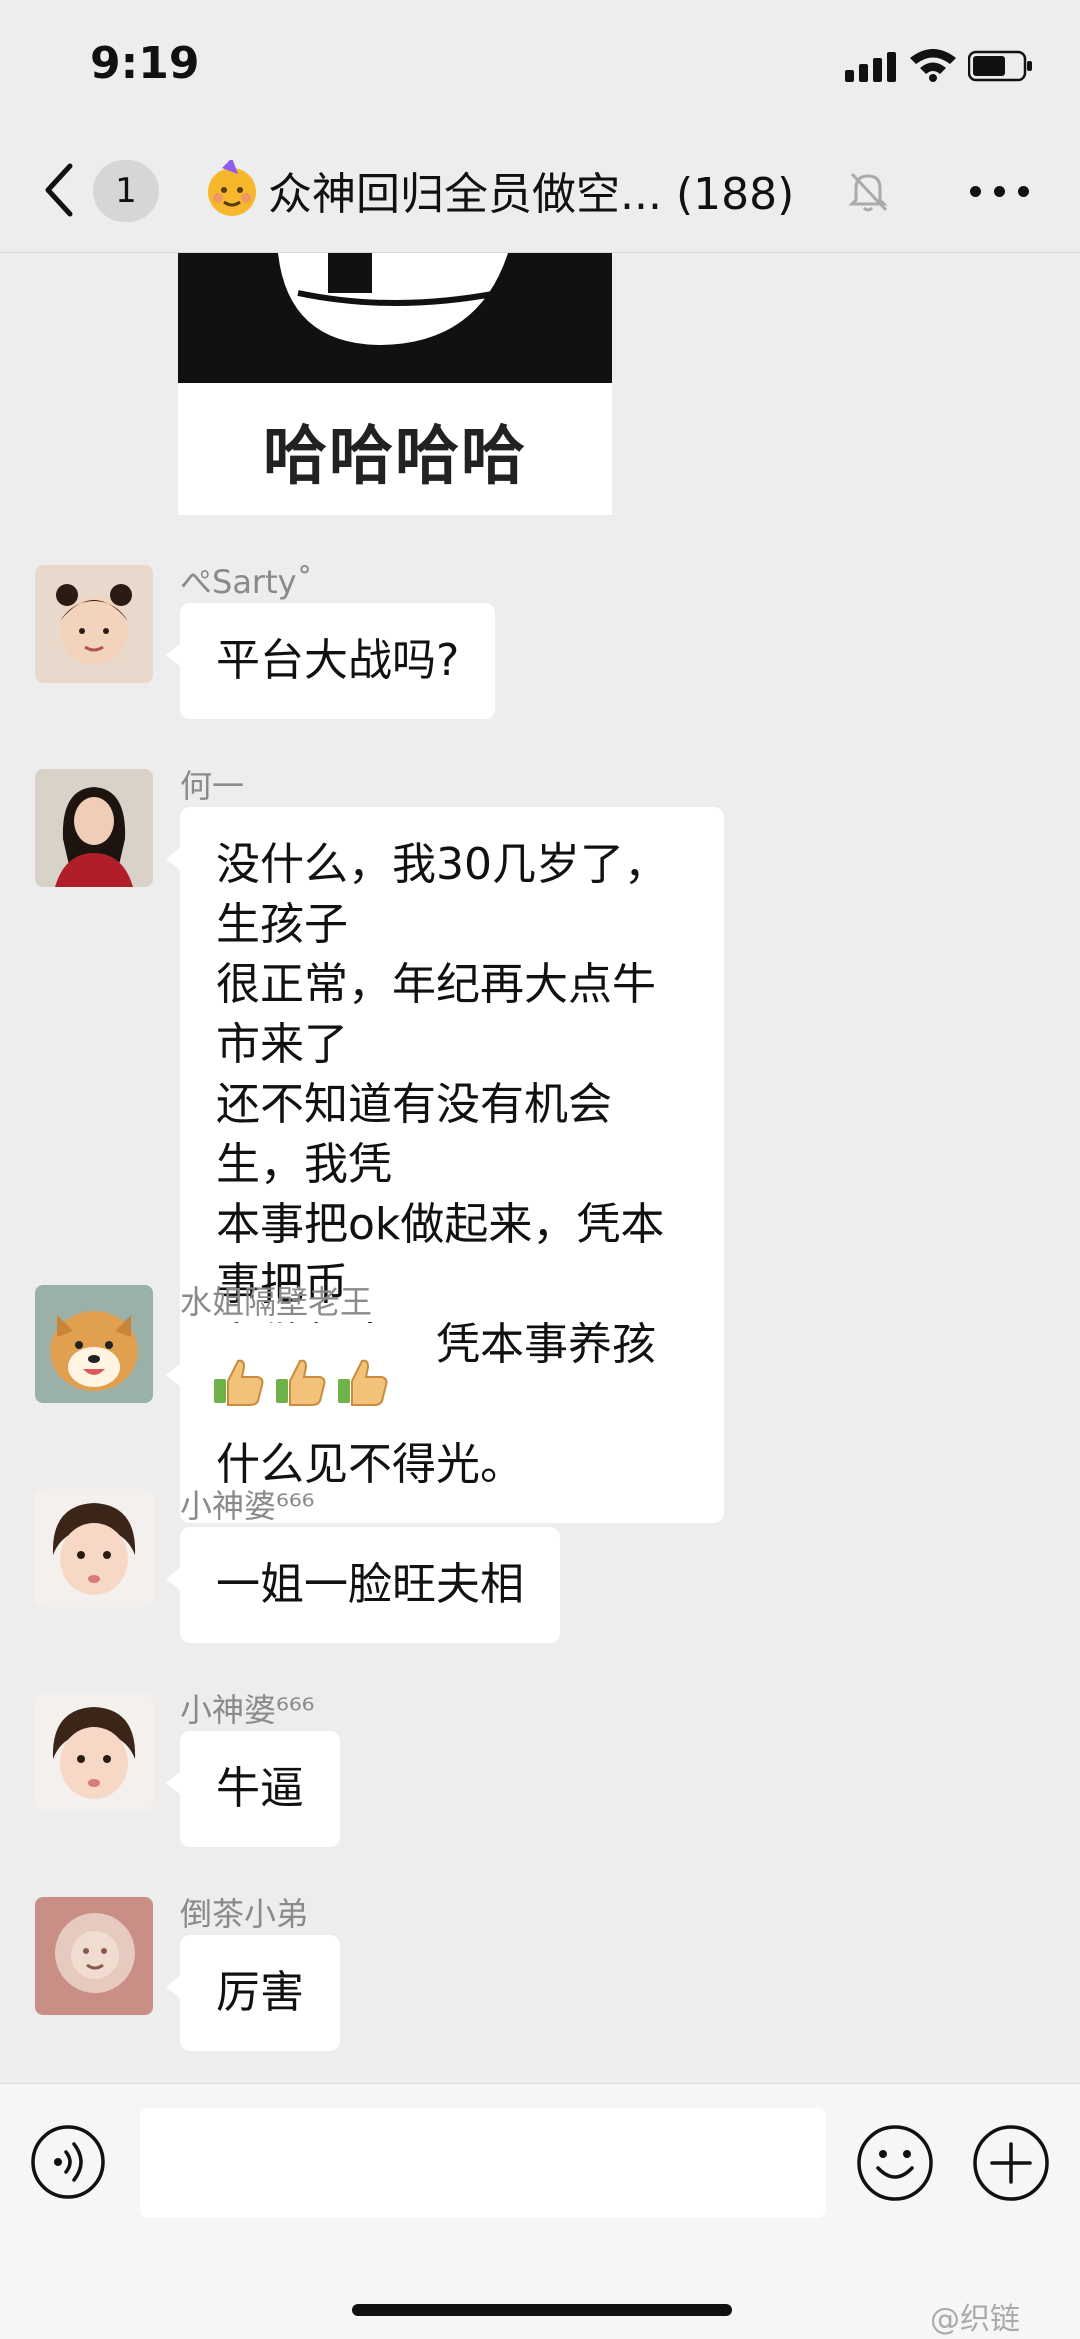 The width and height of the screenshot is (1080, 2339). What do you see at coordinates (253, 1993) in the screenshot?
I see `message-bubble: 厉害` at bounding box center [253, 1993].